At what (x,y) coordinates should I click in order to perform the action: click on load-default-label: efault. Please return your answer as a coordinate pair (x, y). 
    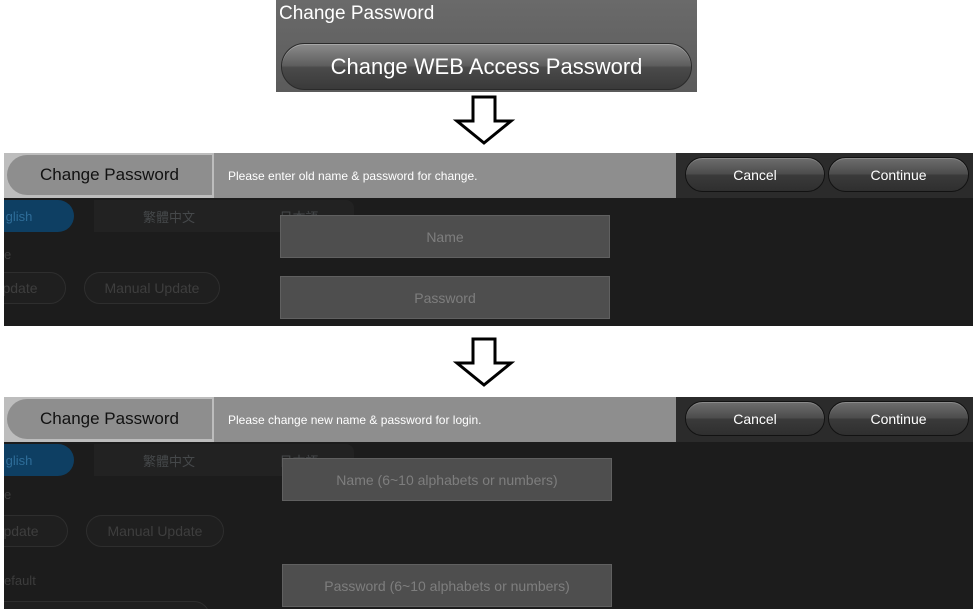
    Looking at the image, I should click on (20, 580).